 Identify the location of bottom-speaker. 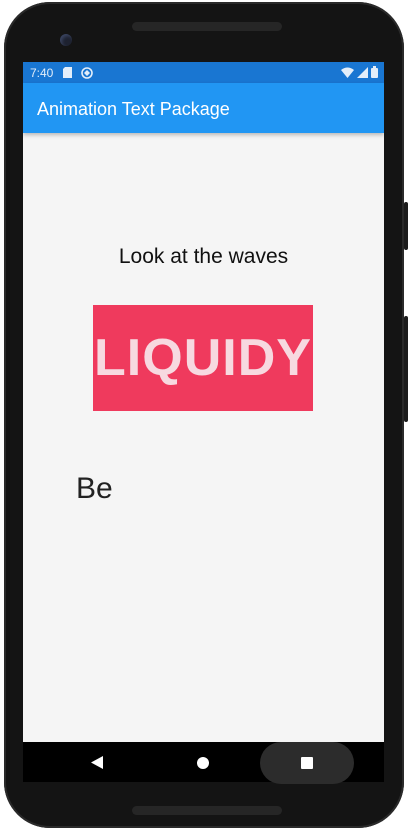
(207, 810).